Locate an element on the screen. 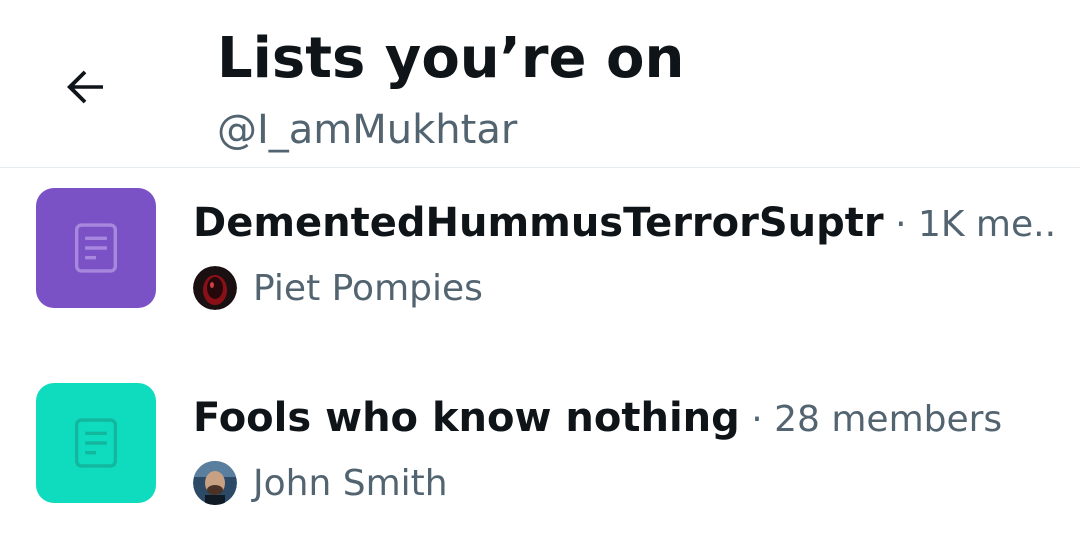 Image resolution: width=1080 pixels, height=553 pixels. avatar-photo-man is located at coordinates (215, 483).